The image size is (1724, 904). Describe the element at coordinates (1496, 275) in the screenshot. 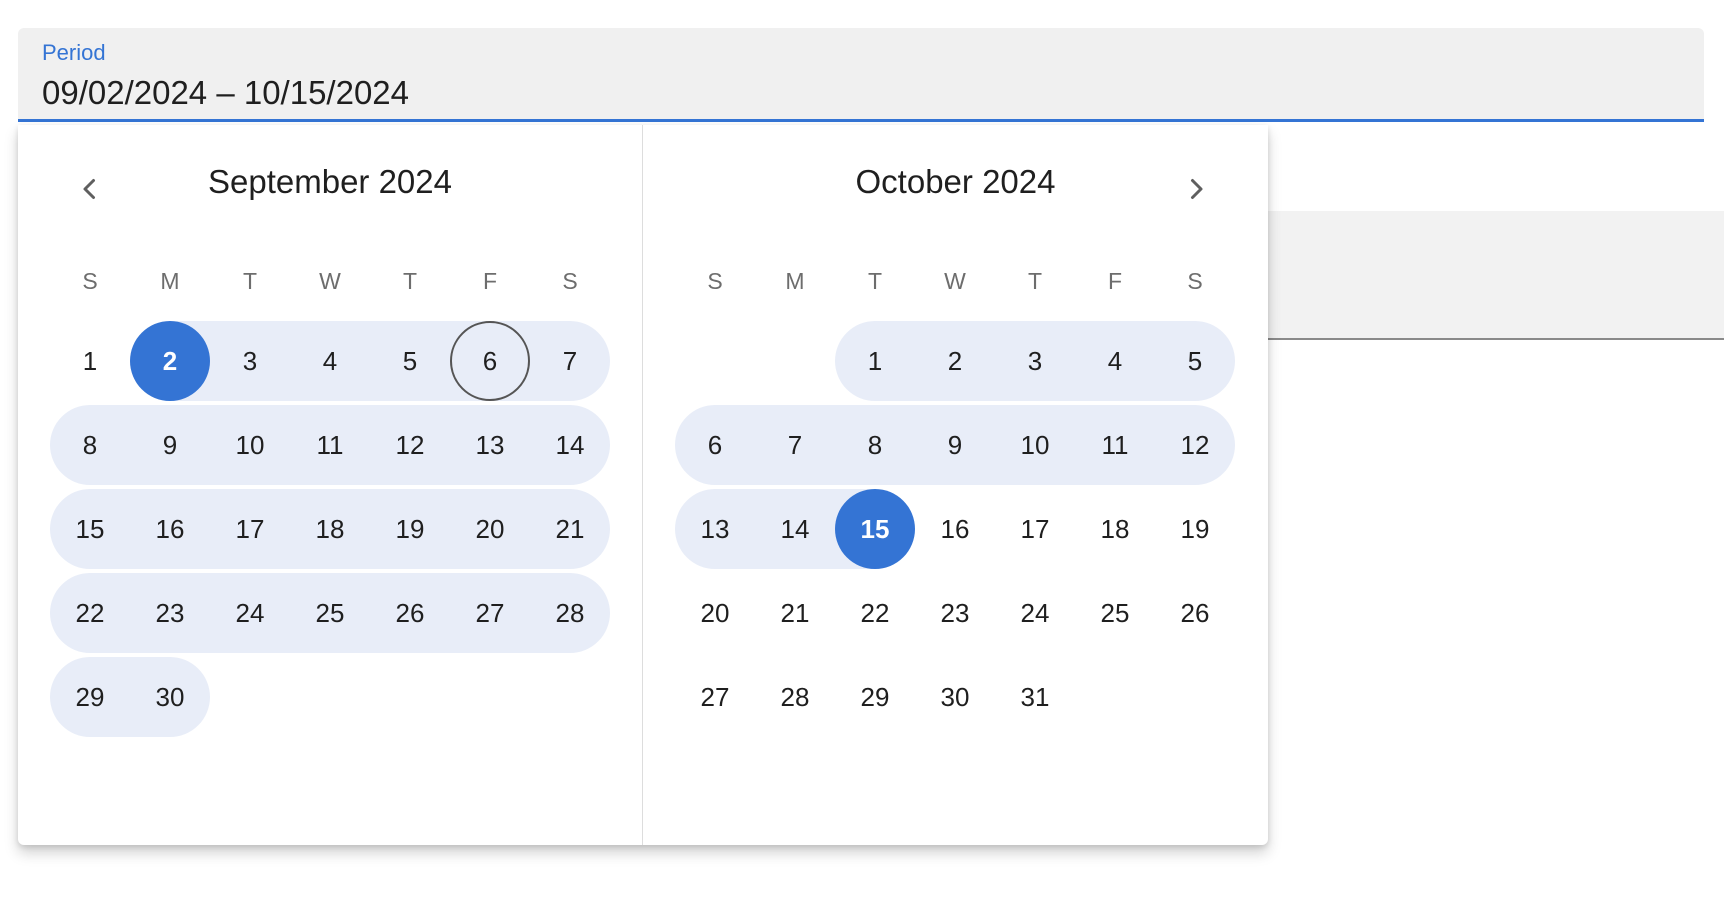

I see `background-panel` at that location.